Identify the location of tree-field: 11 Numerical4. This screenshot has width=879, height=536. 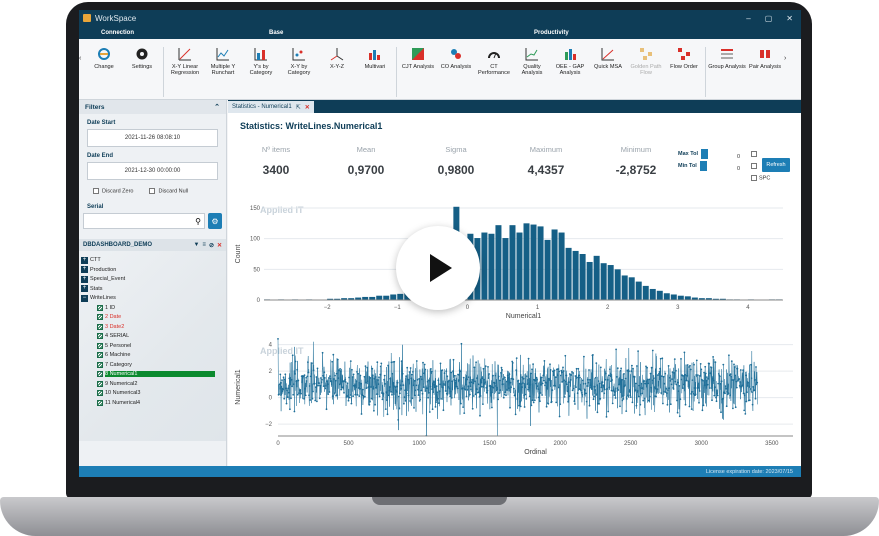
(152, 403).